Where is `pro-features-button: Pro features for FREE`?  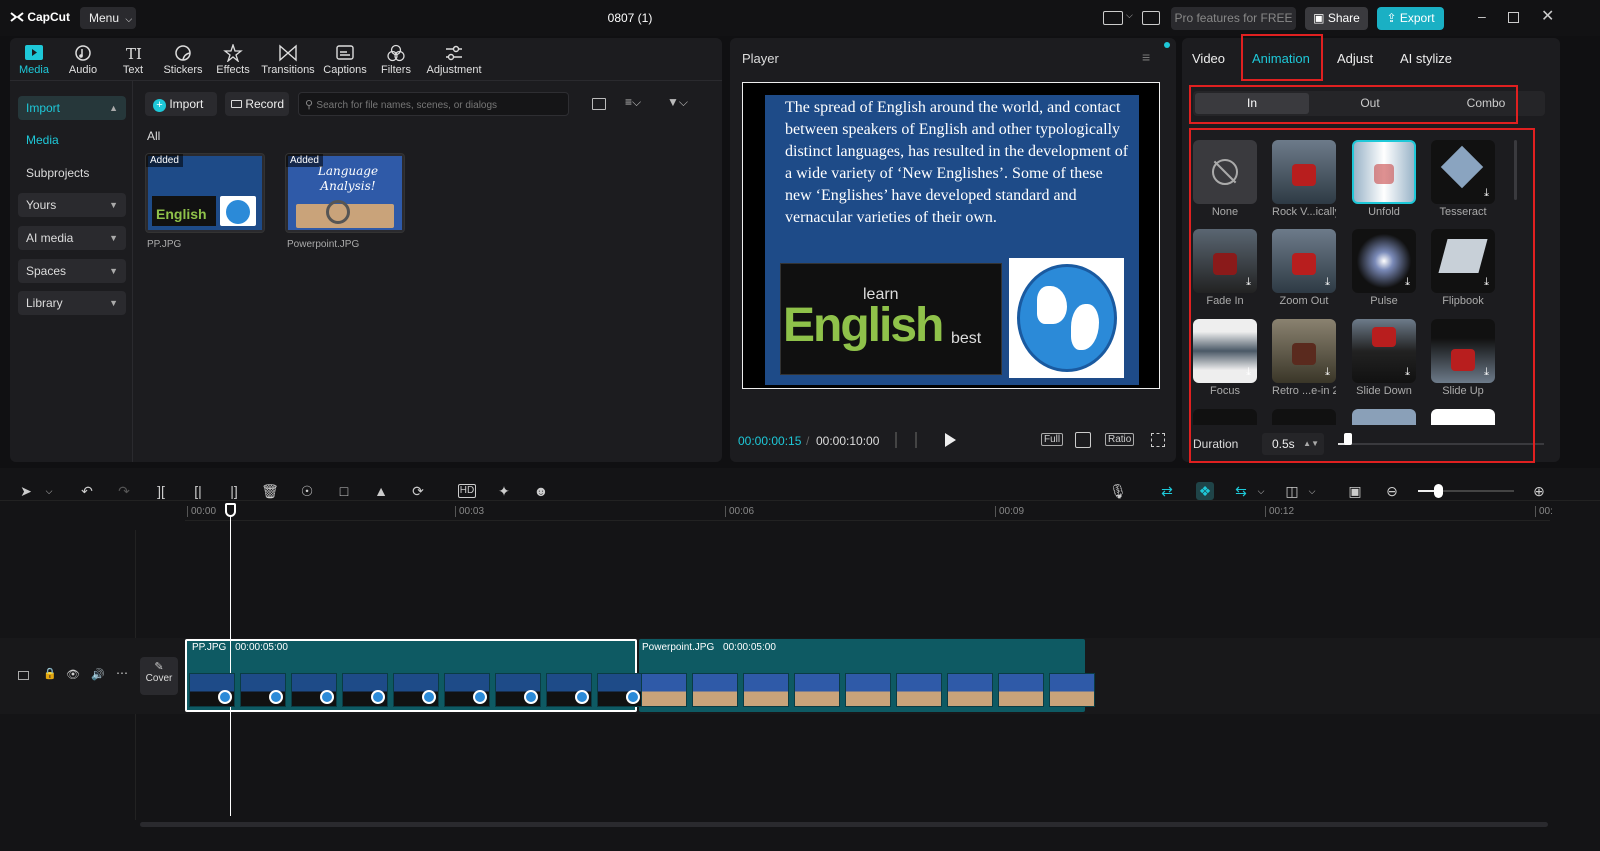
pro-features-button: Pro features for FREE is located at coordinates (1233, 18).